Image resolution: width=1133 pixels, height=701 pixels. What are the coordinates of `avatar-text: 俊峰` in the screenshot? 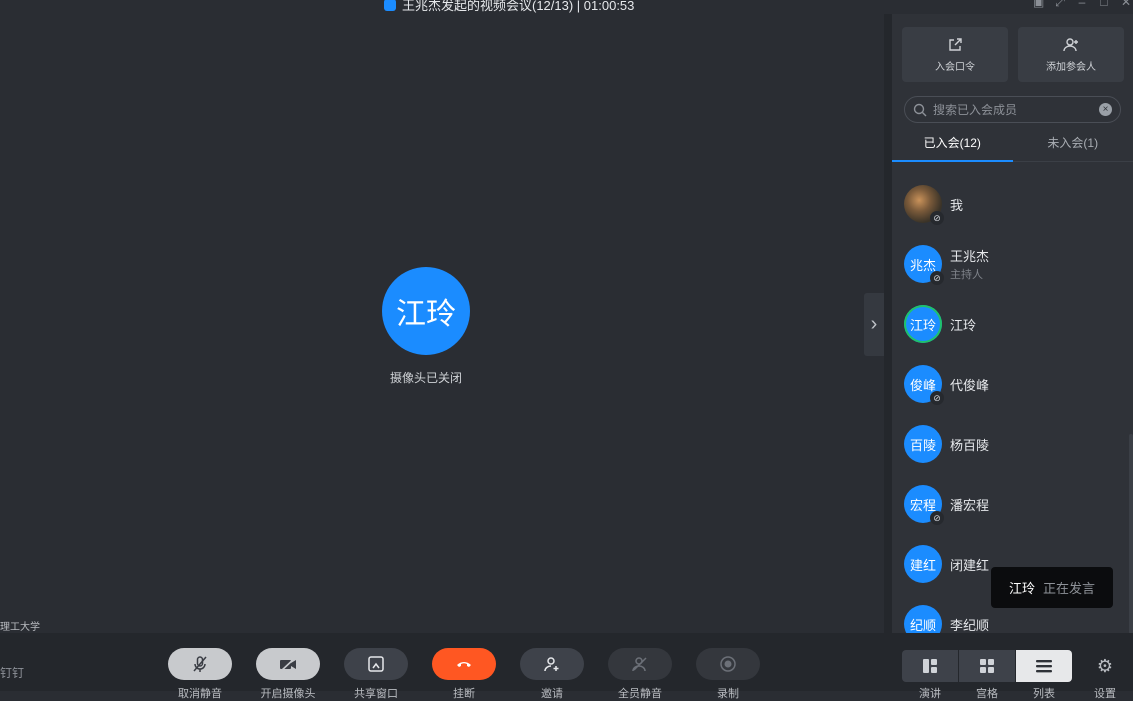 It's located at (923, 384).